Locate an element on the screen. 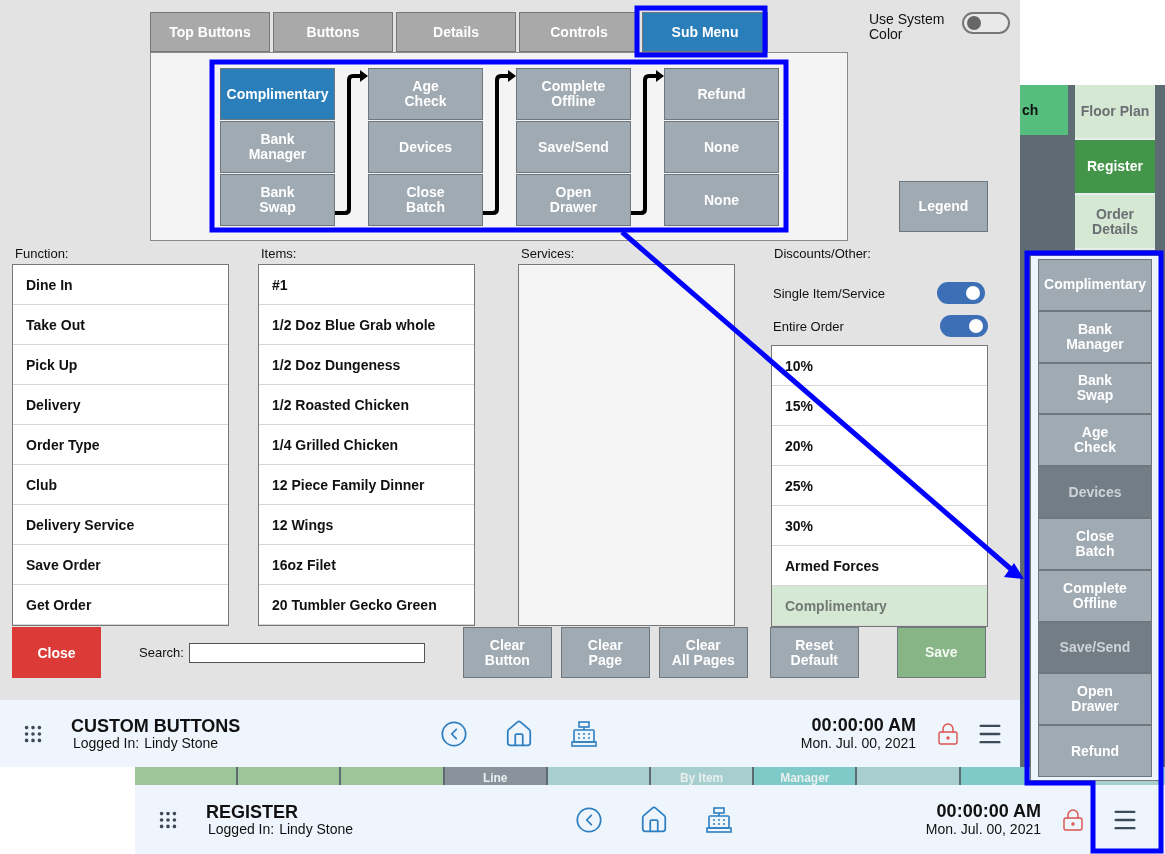 The height and width of the screenshot is (854, 1165). nav-button: Floor Plan is located at coordinates (1115, 111).